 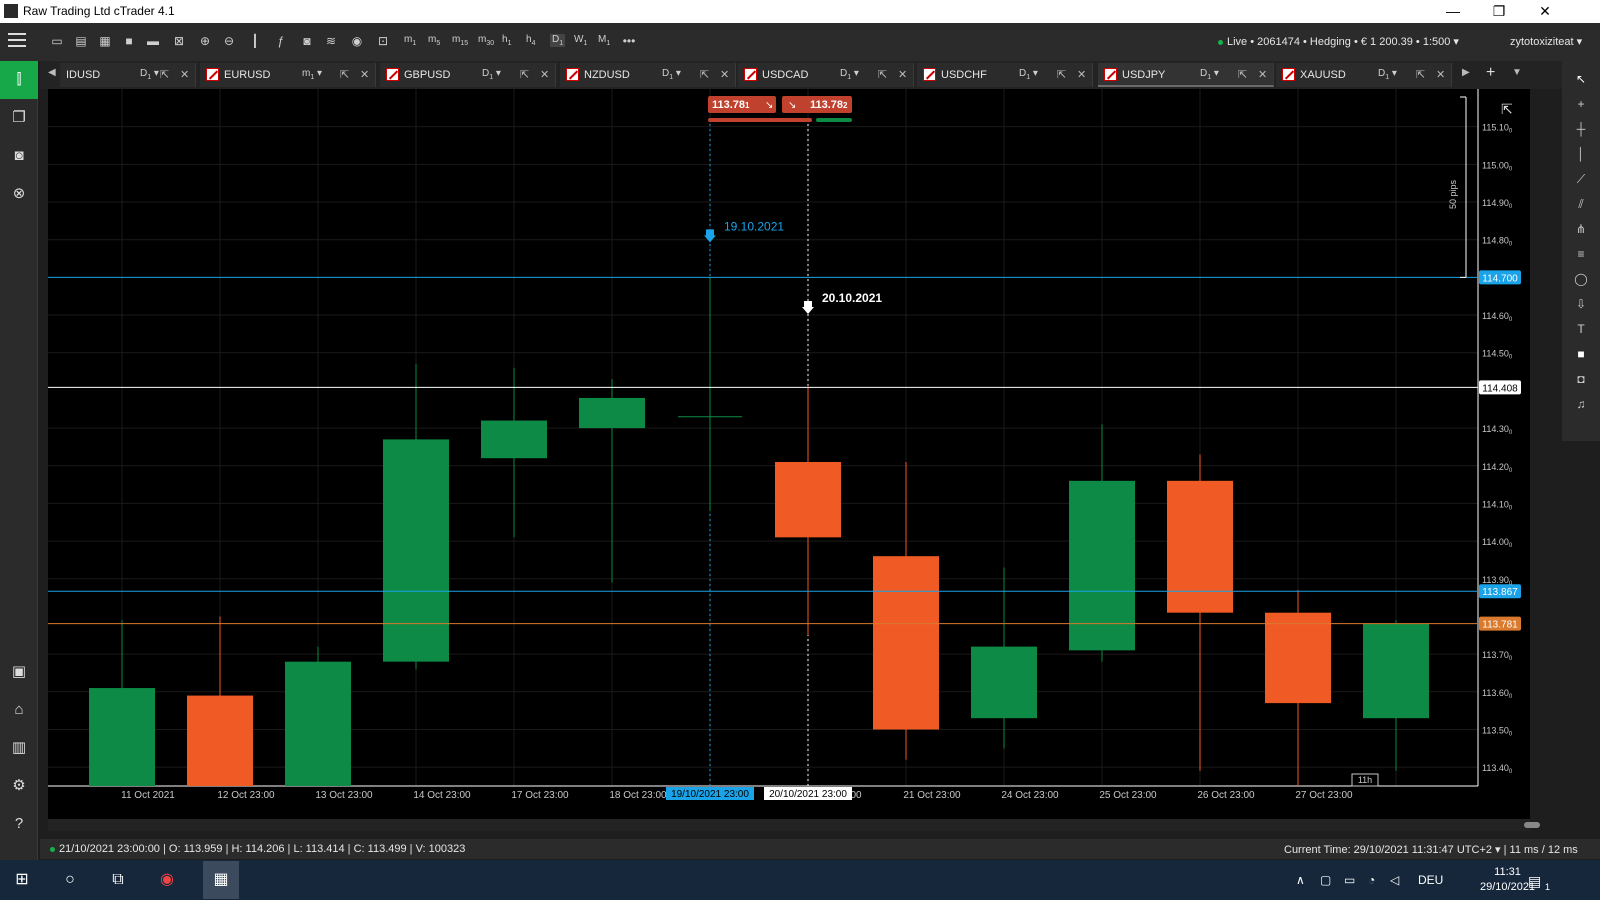 I want to click on chart-settings-icon: ⊡, so click(x=383, y=41).